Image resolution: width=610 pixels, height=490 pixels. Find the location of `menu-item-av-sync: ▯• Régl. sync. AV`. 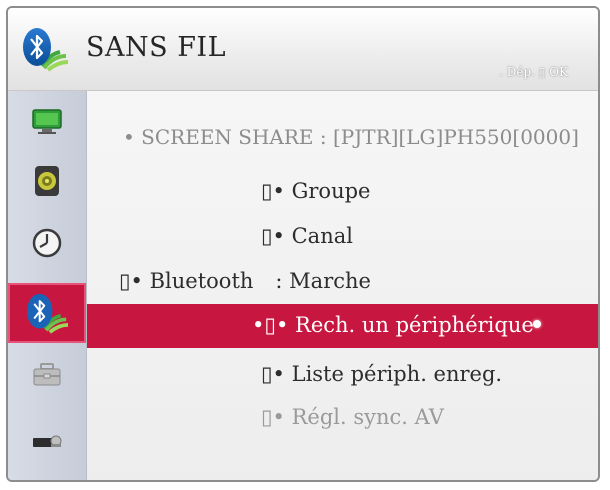

menu-item-av-sync: ▯• Régl. sync. AV is located at coordinates (352, 417).